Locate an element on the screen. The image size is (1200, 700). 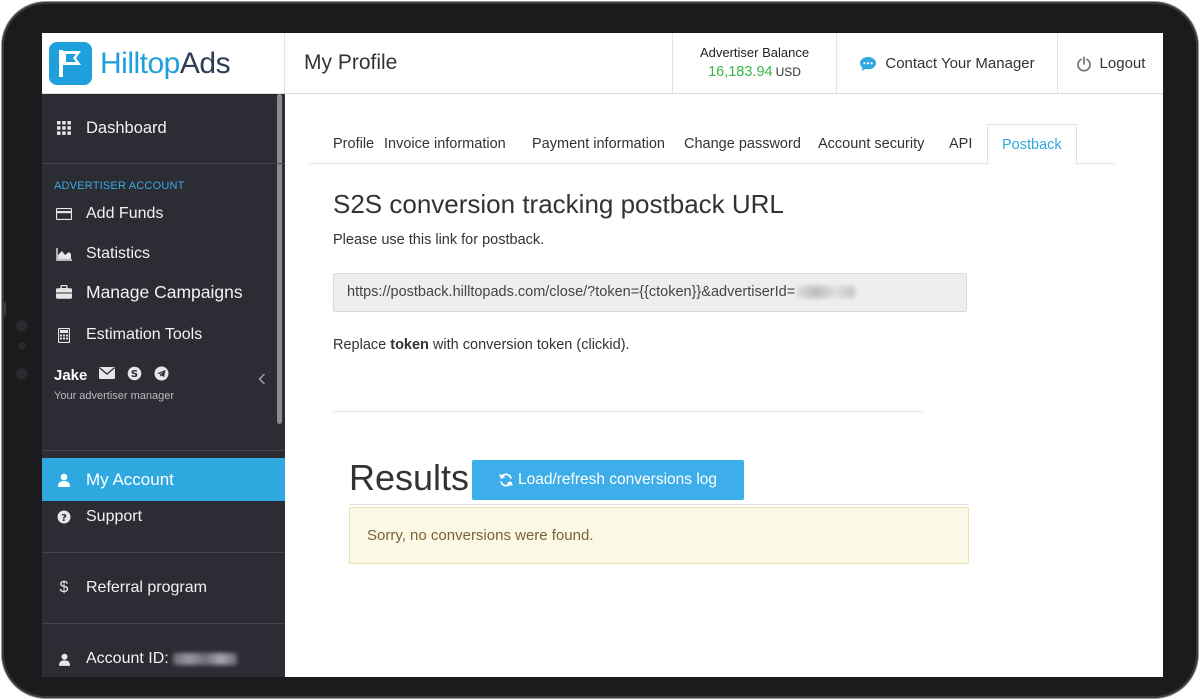
button-label: Load/refresh conversions log is located at coordinates (617, 479).